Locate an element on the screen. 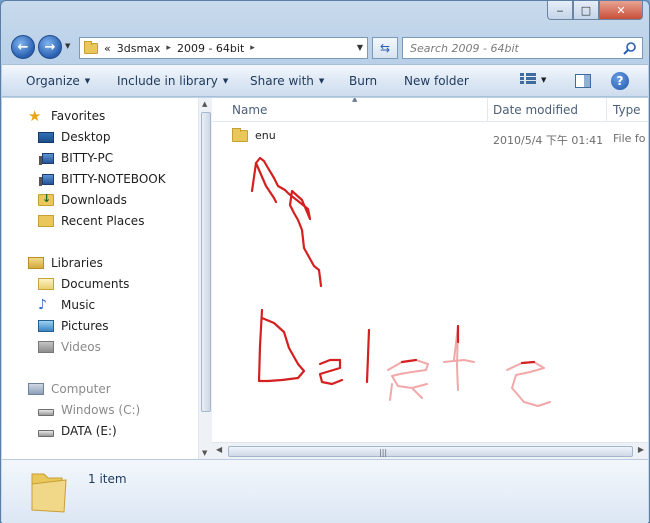 The image size is (650, 523). address-dropdown: ▼ is located at coordinates (360, 47).